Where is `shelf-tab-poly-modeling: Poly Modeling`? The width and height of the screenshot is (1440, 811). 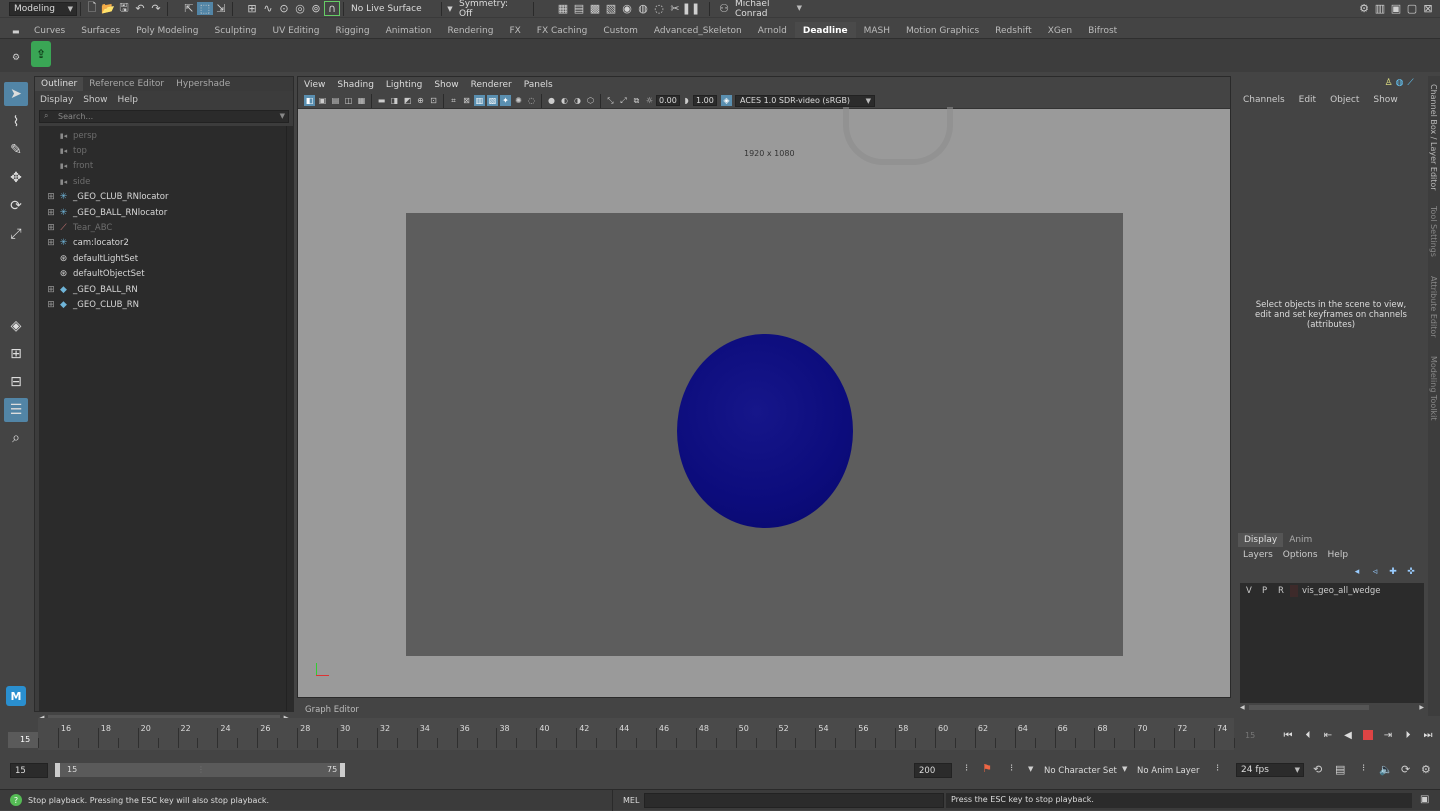
shelf-tab-poly-modeling: Poly Modeling is located at coordinates (167, 30).